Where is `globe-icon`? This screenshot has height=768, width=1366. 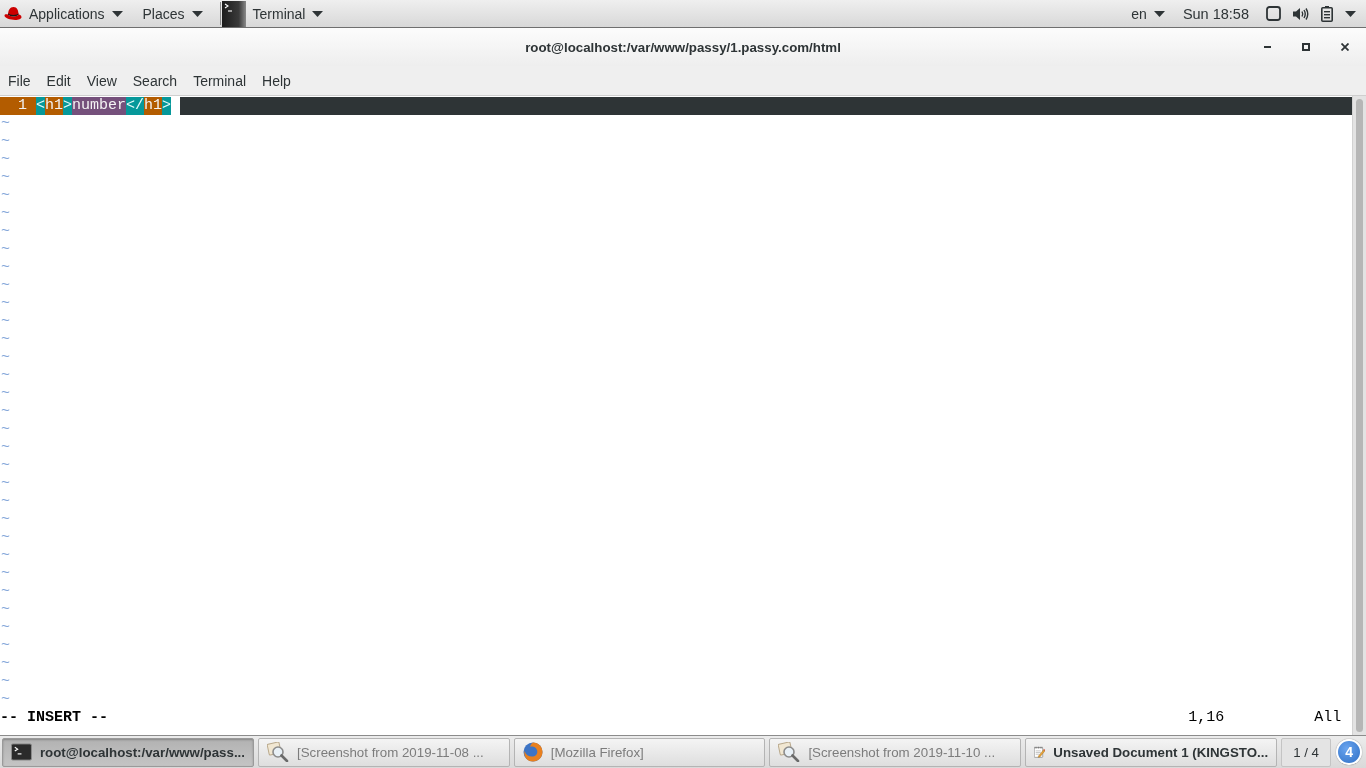
globe-icon is located at coordinates (532, 752).